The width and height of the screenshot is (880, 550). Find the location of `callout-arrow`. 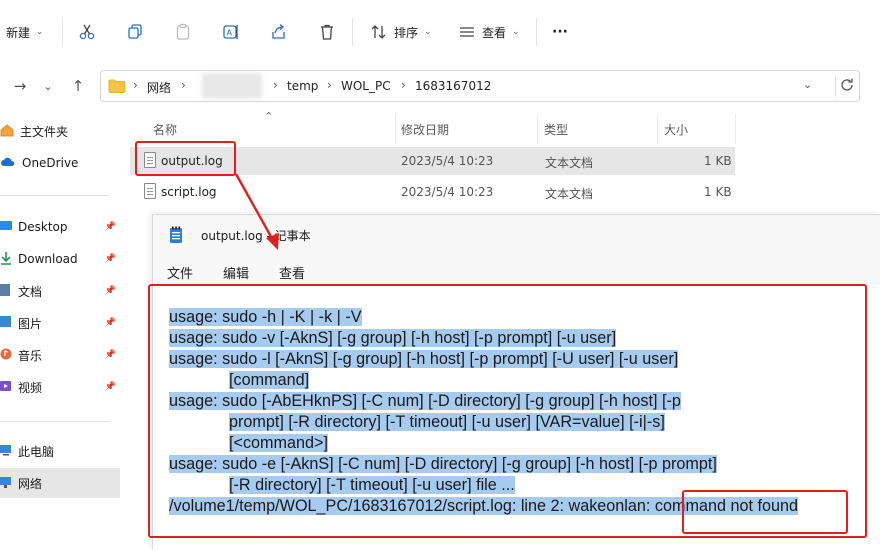

callout-arrow is located at coordinates (256, 211).